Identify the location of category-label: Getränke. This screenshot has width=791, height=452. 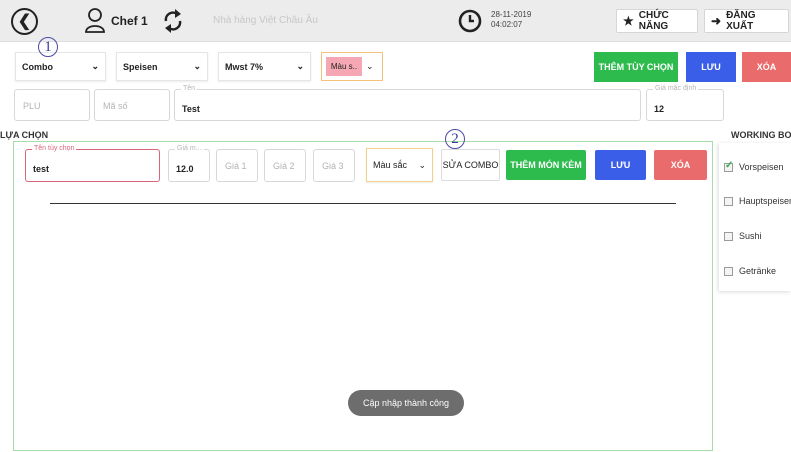
(758, 271).